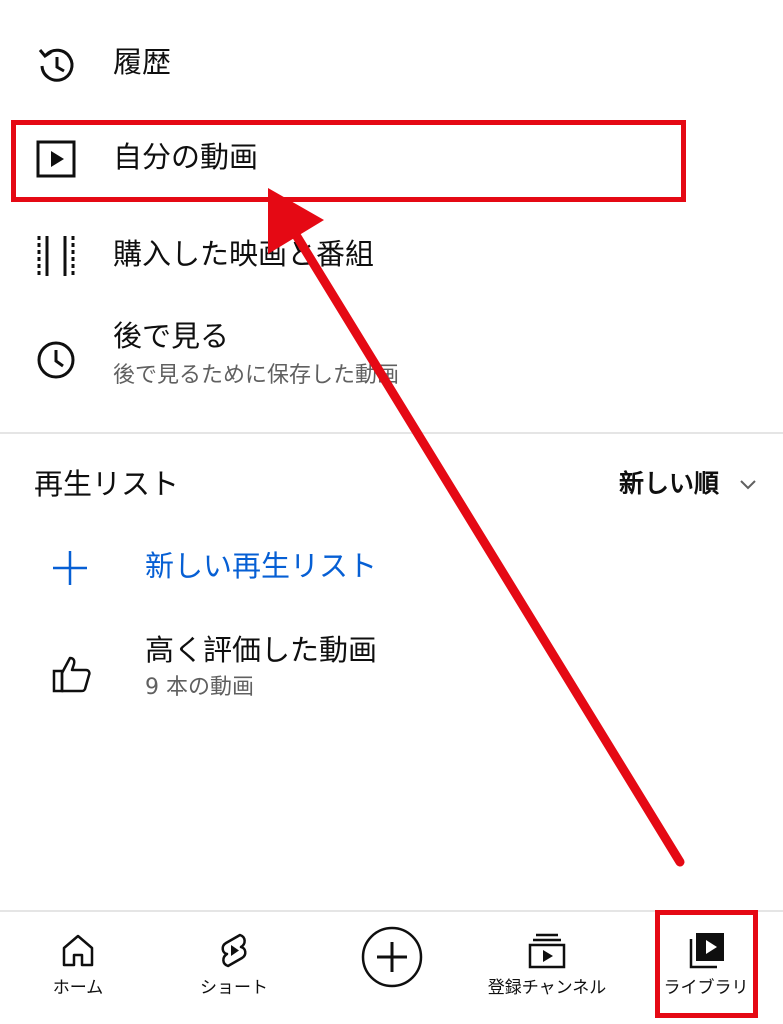 This screenshot has width=783, height=1024. I want to click on menu-item-label: 自分の動画, so click(186, 157).